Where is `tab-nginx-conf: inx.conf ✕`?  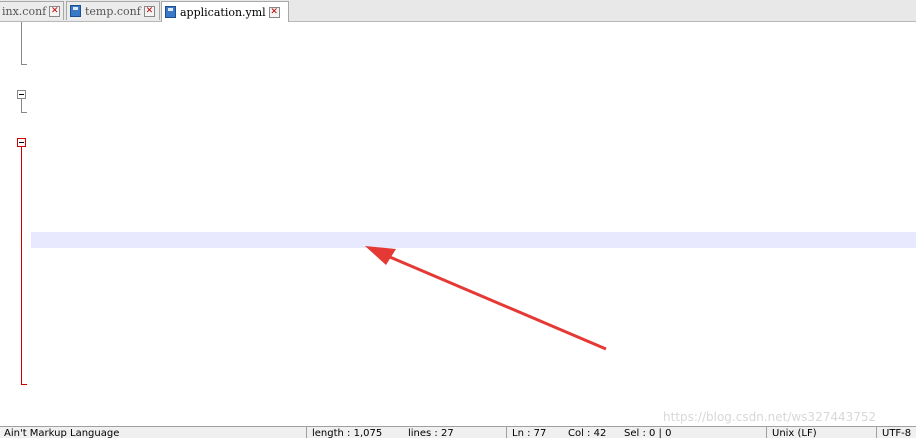
tab-nginx-conf: inx.conf ✕ is located at coordinates (32, 10).